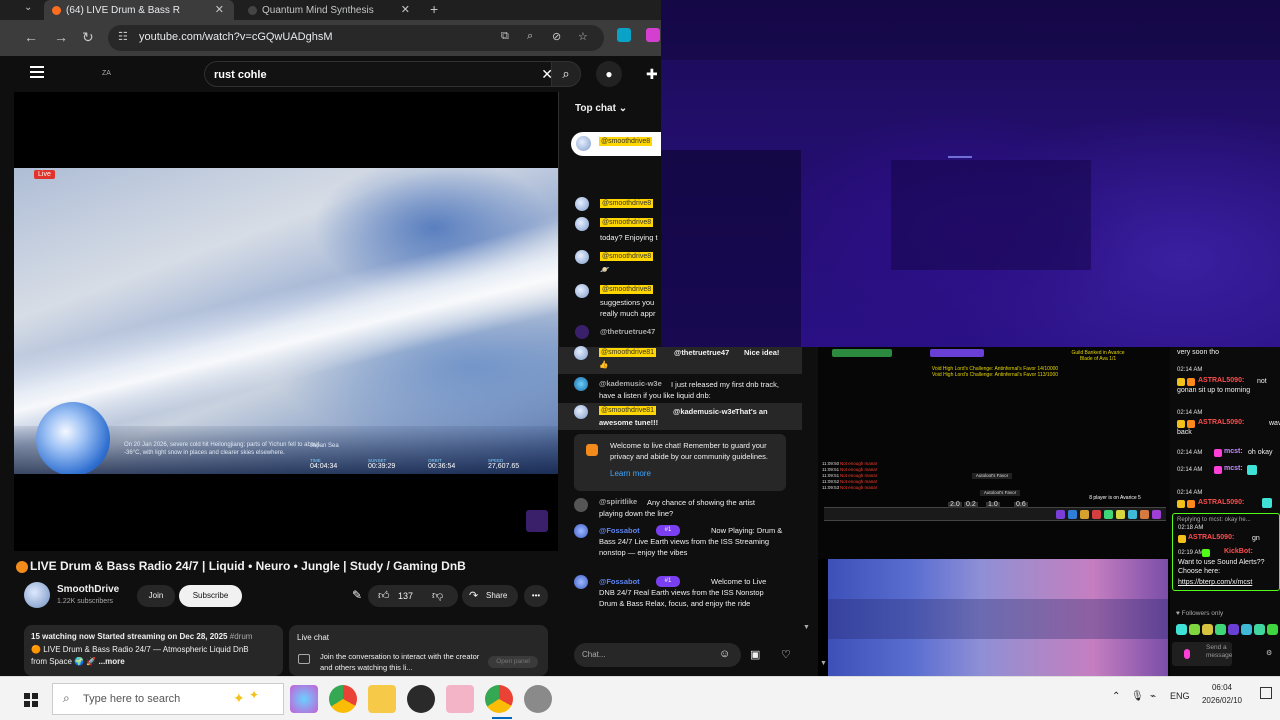 This screenshot has width=1280, height=720. What do you see at coordinates (530, 36) in the screenshot?
I see `zoom-icon: ⌕` at bounding box center [530, 36].